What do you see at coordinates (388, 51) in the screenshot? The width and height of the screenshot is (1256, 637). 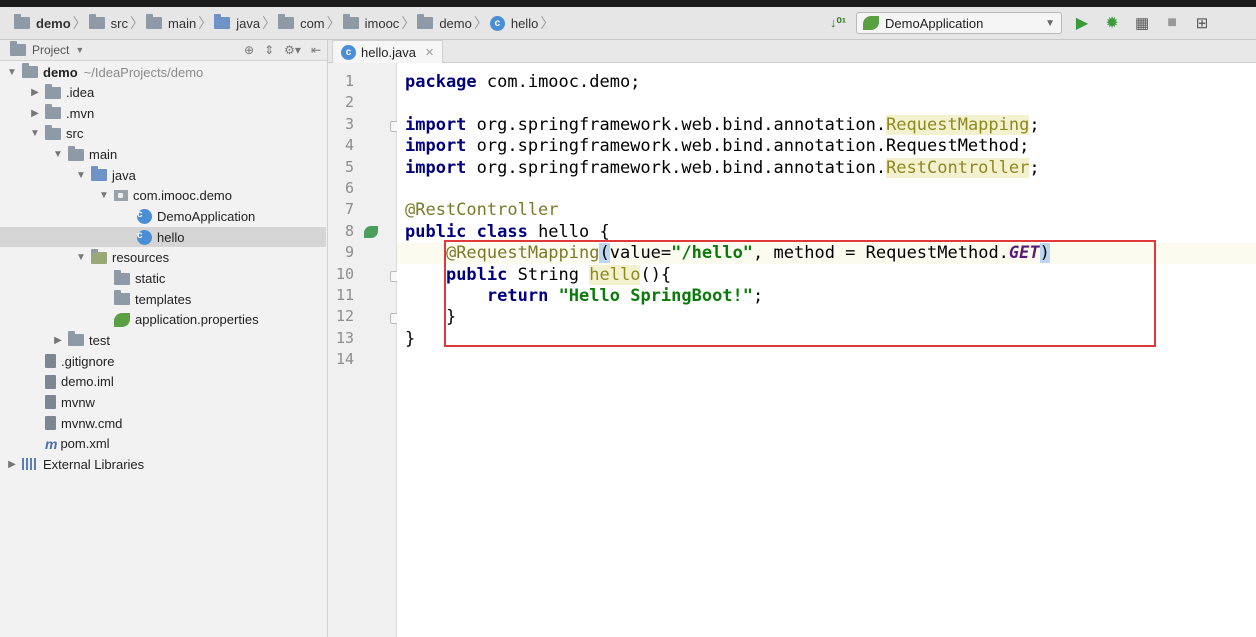 I see `tab-hello-java: c hello.java ✕` at bounding box center [388, 51].